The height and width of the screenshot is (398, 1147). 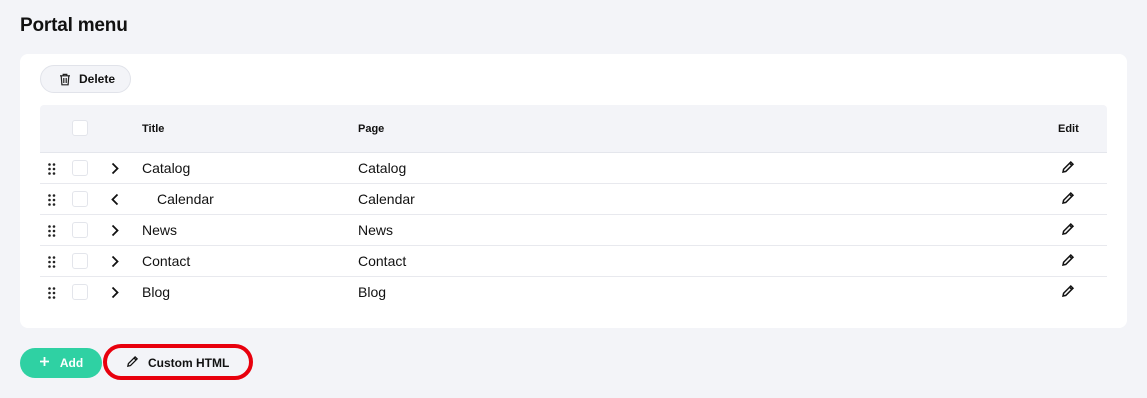 What do you see at coordinates (74, 25) in the screenshot?
I see `page-title: Portal menu` at bounding box center [74, 25].